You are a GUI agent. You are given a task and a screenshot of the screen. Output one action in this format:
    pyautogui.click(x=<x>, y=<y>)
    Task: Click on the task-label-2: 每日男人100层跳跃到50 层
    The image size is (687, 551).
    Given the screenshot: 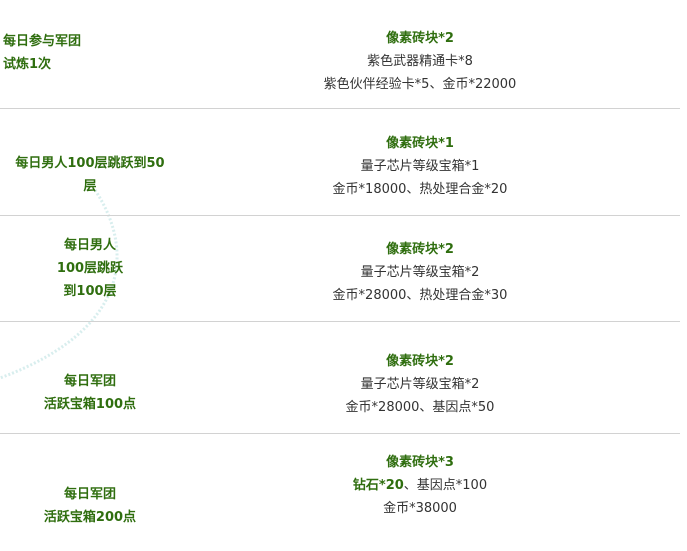 What is the action you would take?
    pyautogui.click(x=90, y=175)
    